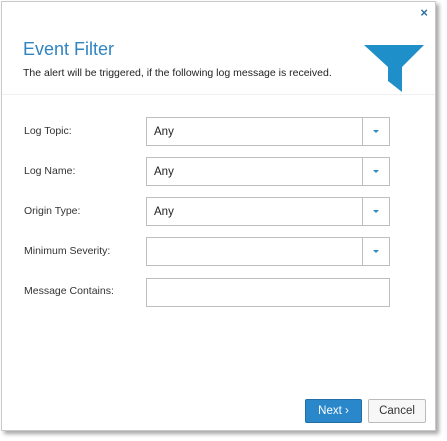  I want to click on funnel-icon, so click(394, 68).